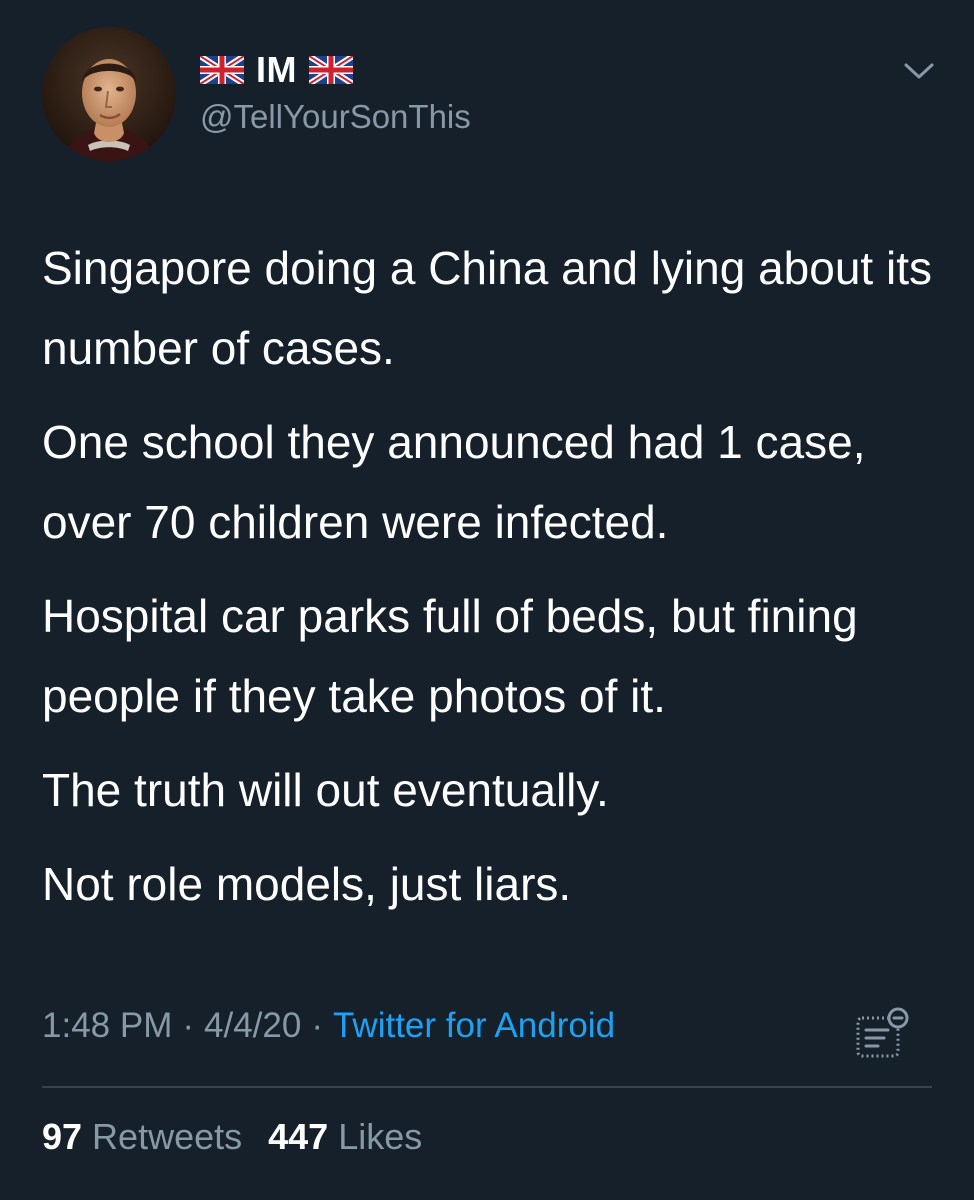 This screenshot has height=1200, width=974. What do you see at coordinates (487, 1087) in the screenshot?
I see `divider` at bounding box center [487, 1087].